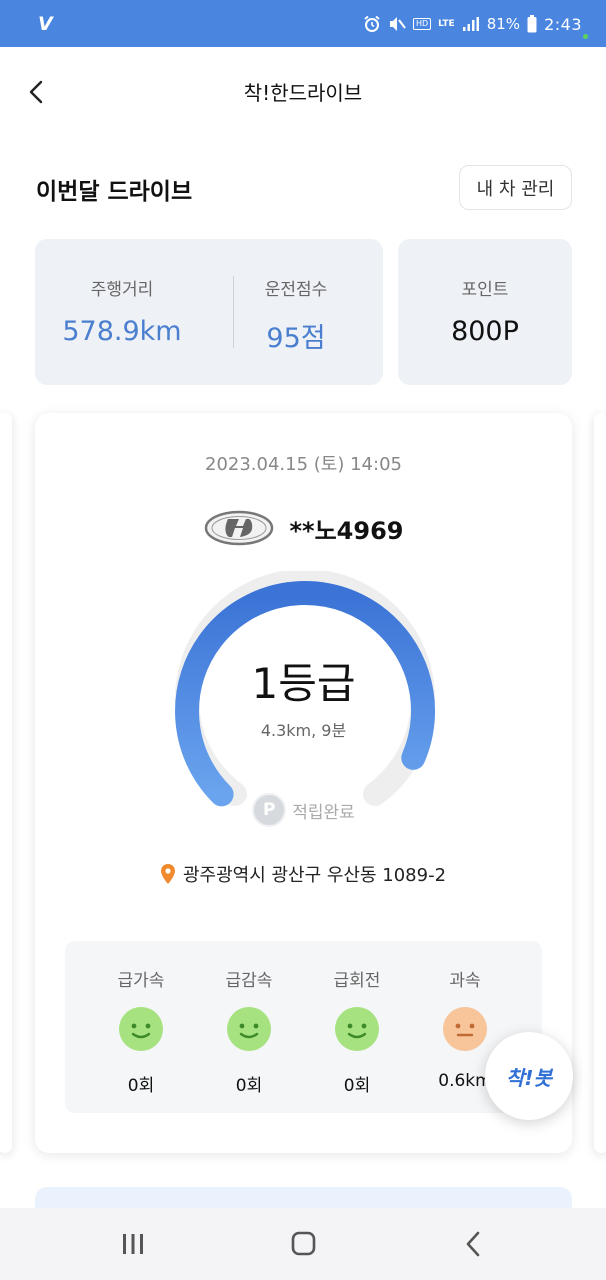  I want to click on points-value: 800P, so click(485, 331).